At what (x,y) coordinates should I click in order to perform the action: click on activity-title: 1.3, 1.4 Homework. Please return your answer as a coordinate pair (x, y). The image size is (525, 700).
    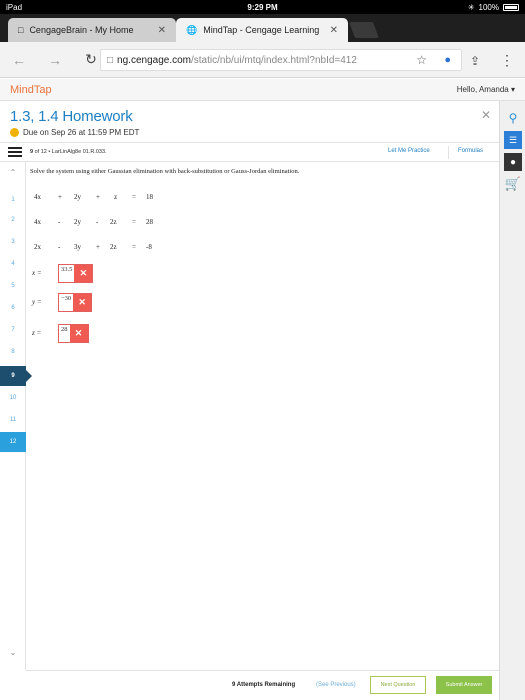
    Looking at the image, I should click on (71, 116).